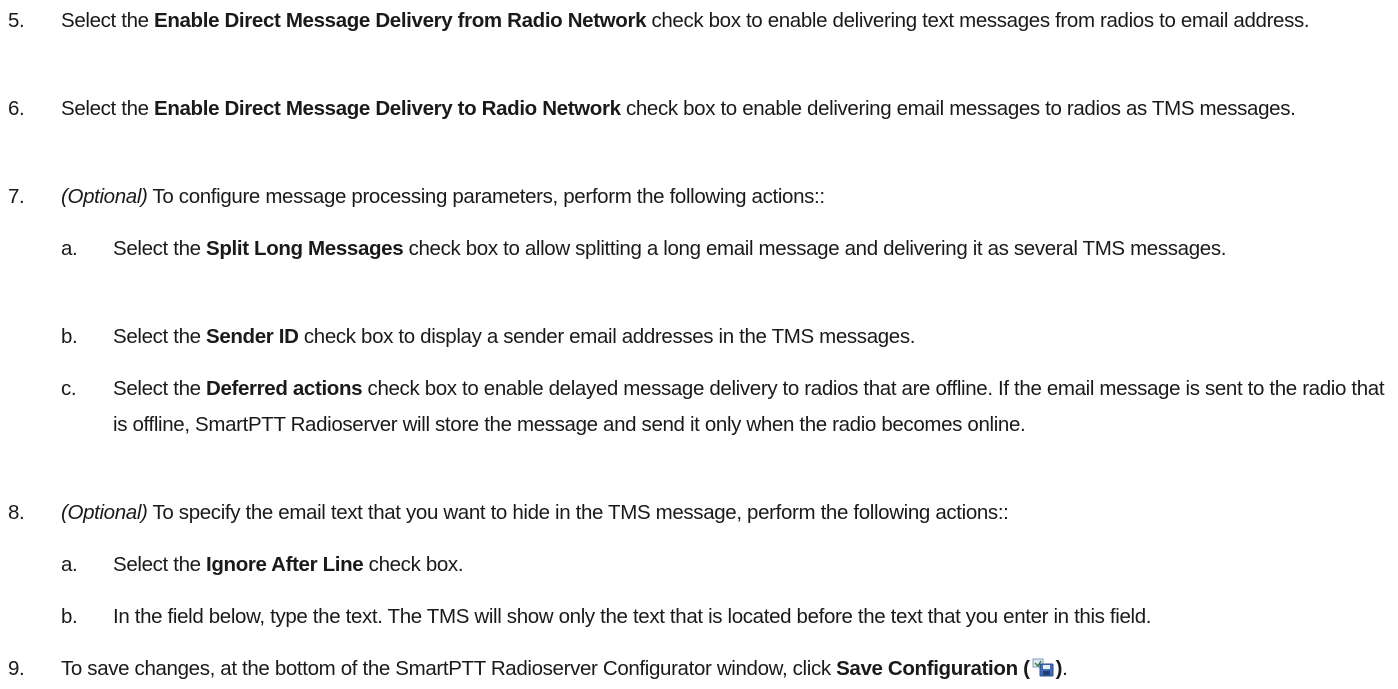 The image size is (1398, 689). I want to click on ui-option-name: Sender ID, so click(252, 336).